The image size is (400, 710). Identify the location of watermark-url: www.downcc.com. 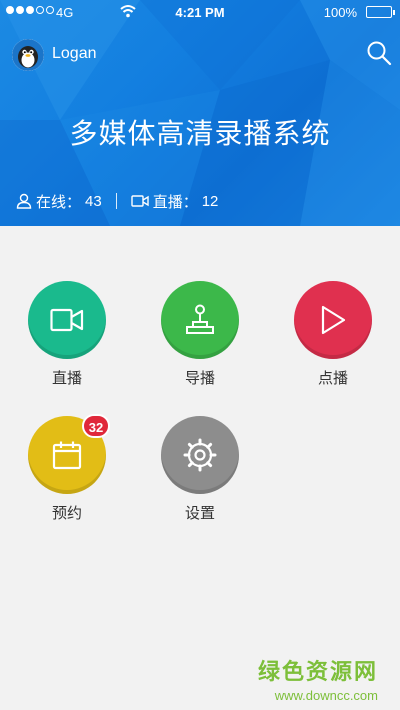
(326, 695).